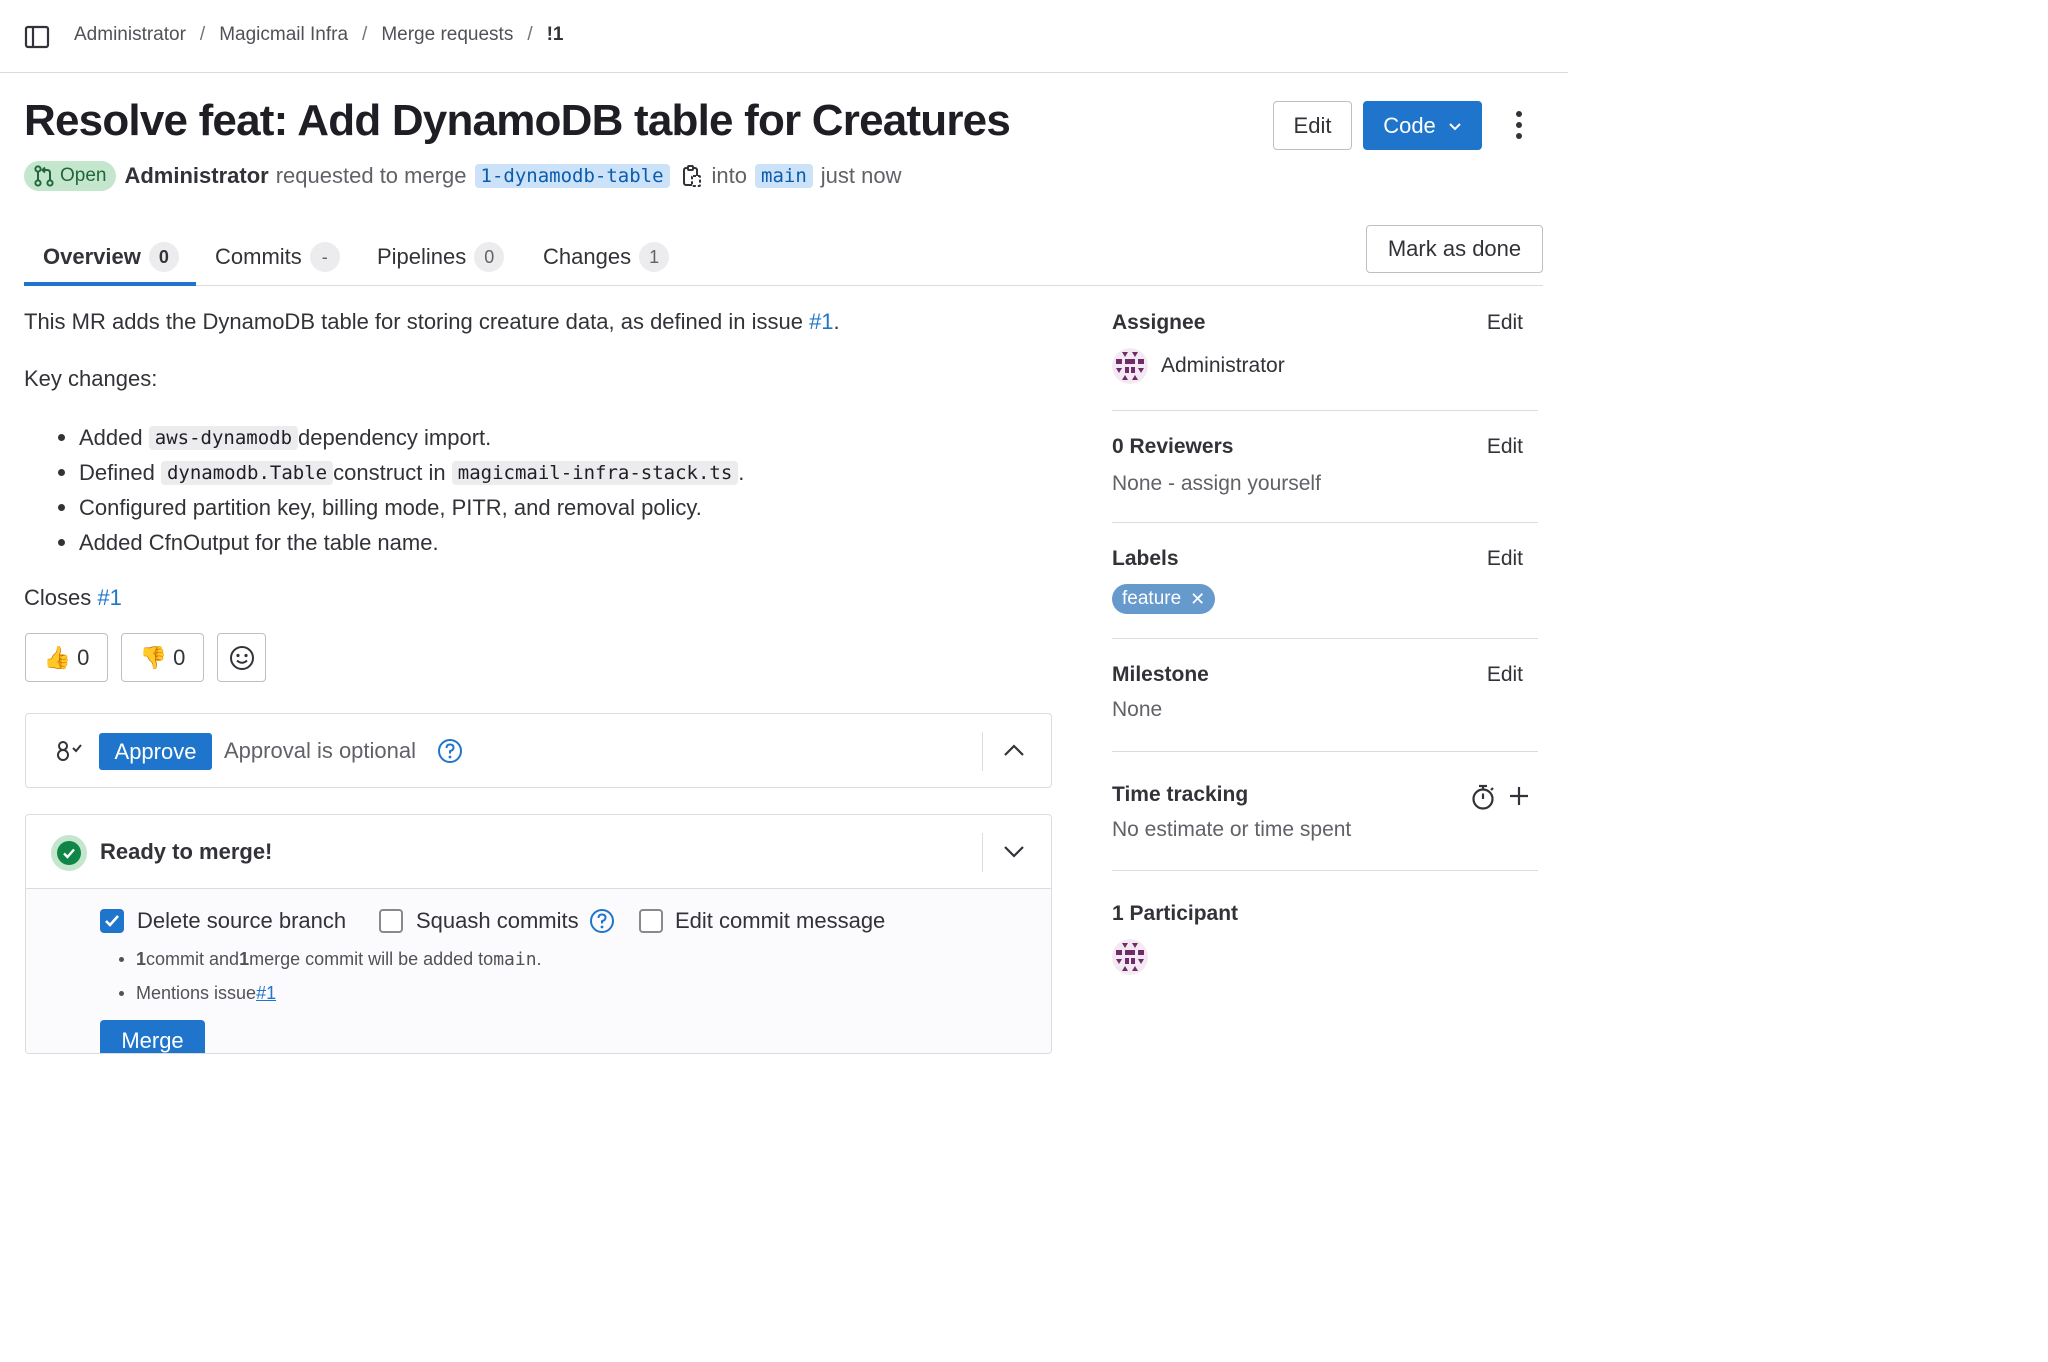  I want to click on inline-code: aws-dynamodb, so click(223, 437).